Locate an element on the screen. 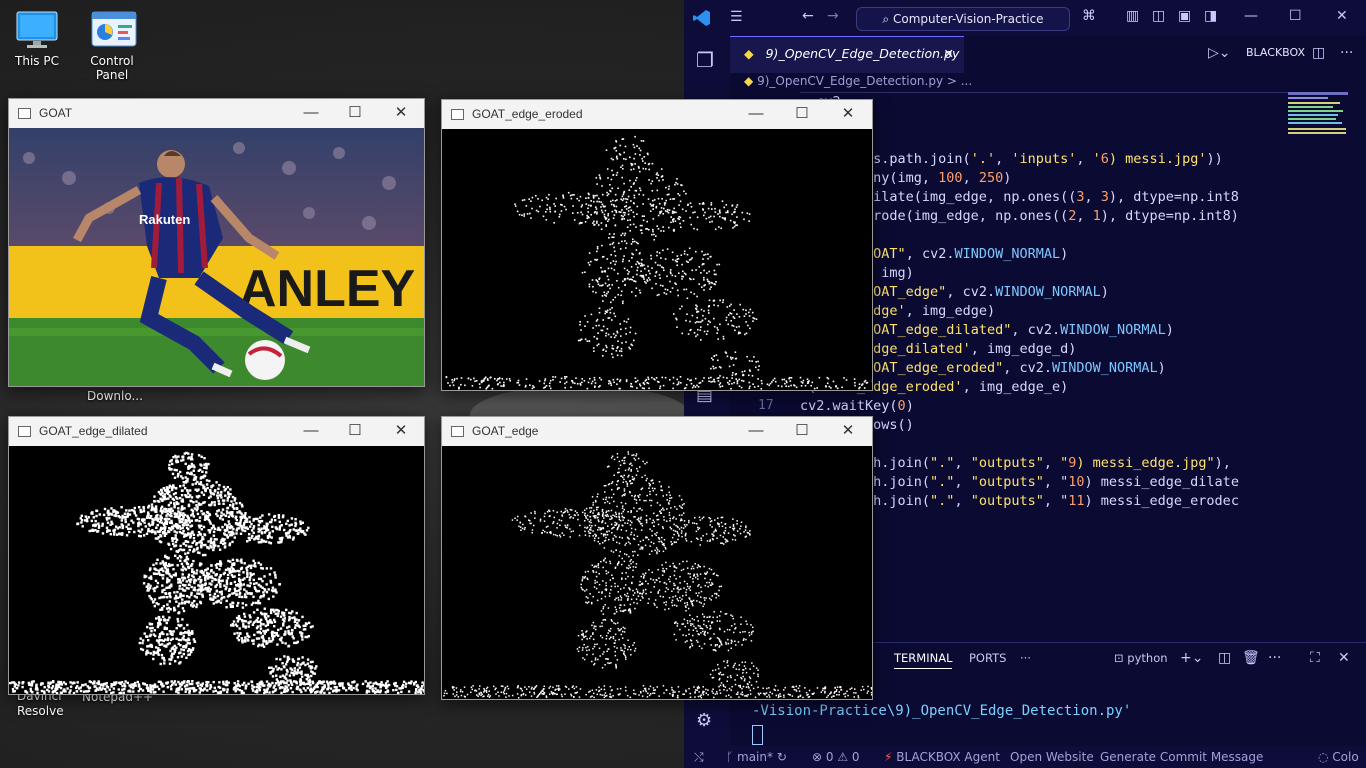  window-goat-edge-eroded: GOAT_edge_eroded — ☐ ✕ is located at coordinates (657, 245).